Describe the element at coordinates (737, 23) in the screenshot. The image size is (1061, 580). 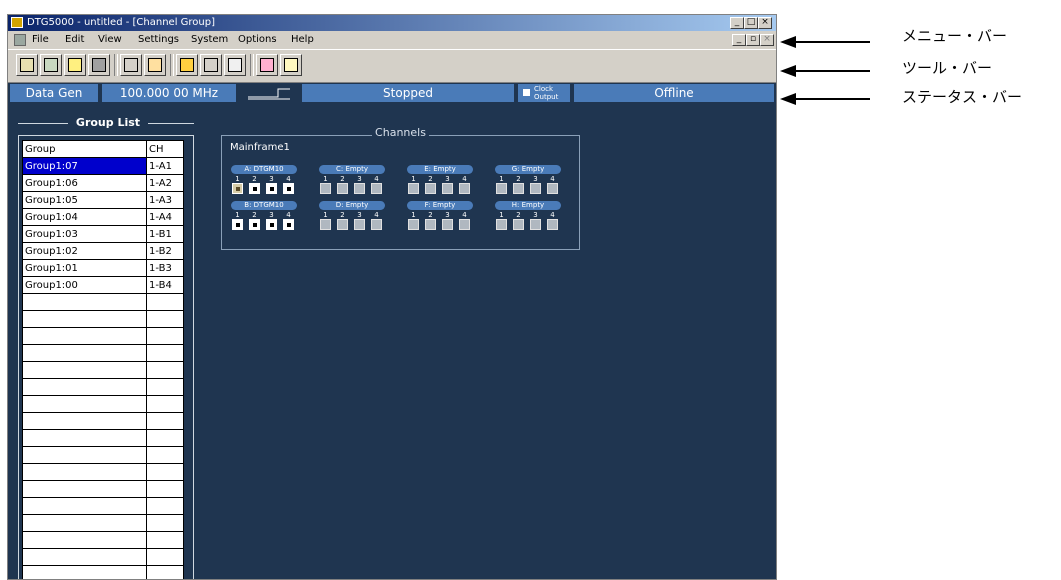
I see `minimize-button: _` at that location.